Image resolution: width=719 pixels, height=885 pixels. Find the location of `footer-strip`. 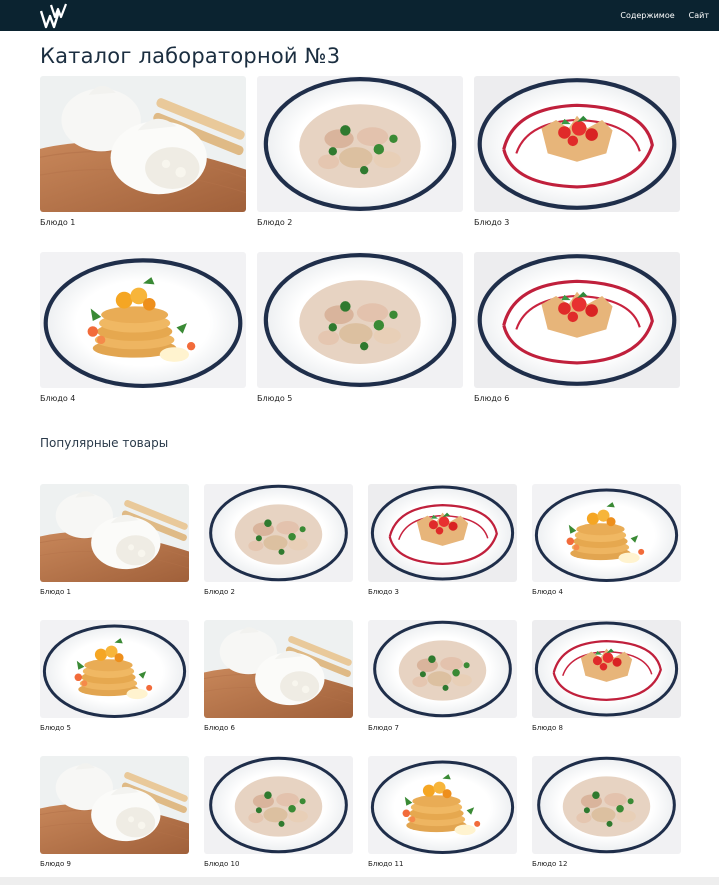

footer-strip is located at coordinates (359, 881).